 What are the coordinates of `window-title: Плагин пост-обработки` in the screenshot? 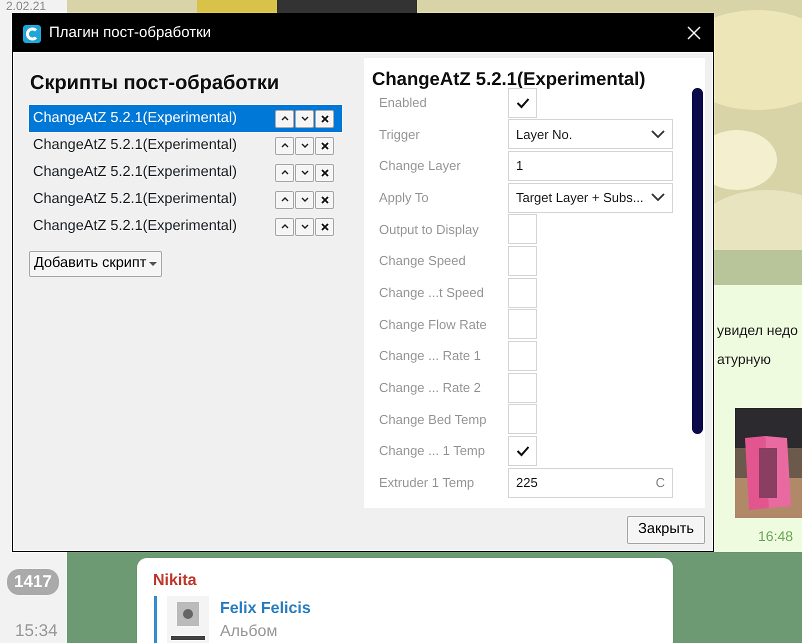 It's located at (130, 32).